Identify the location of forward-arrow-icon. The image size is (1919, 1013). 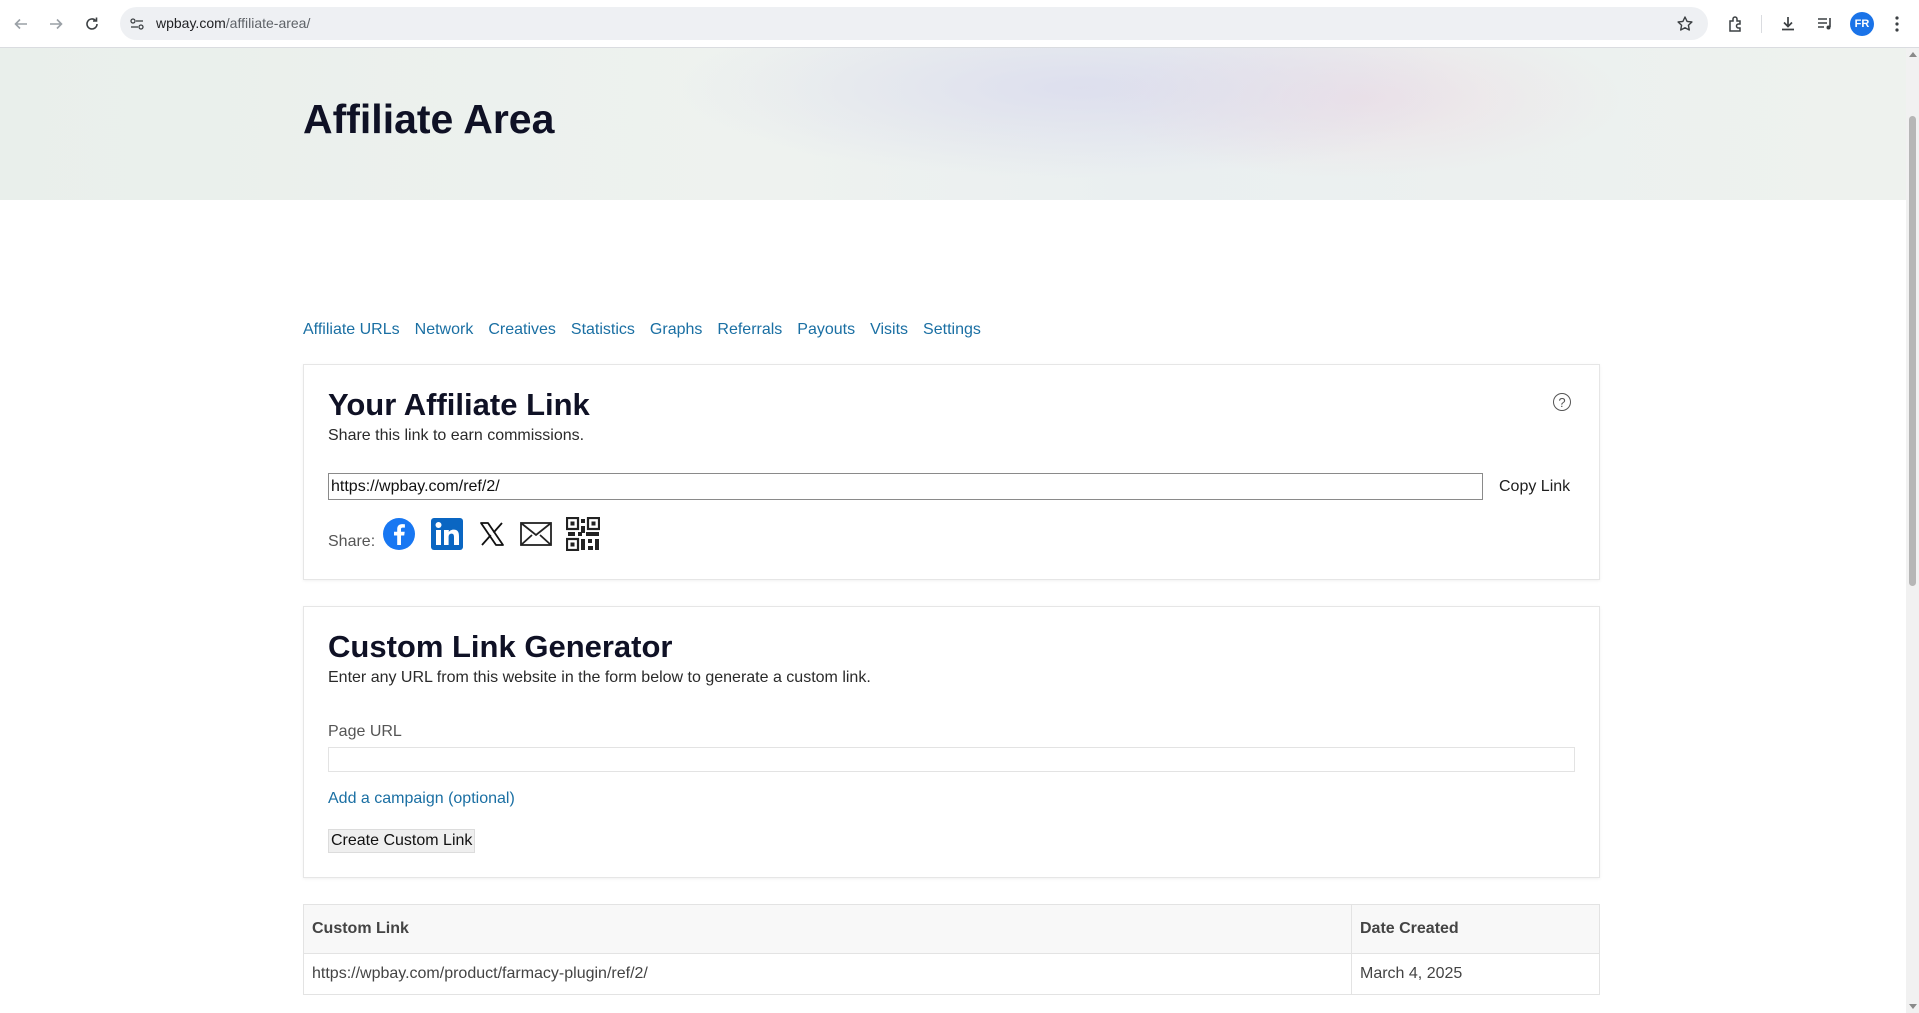
(56, 24).